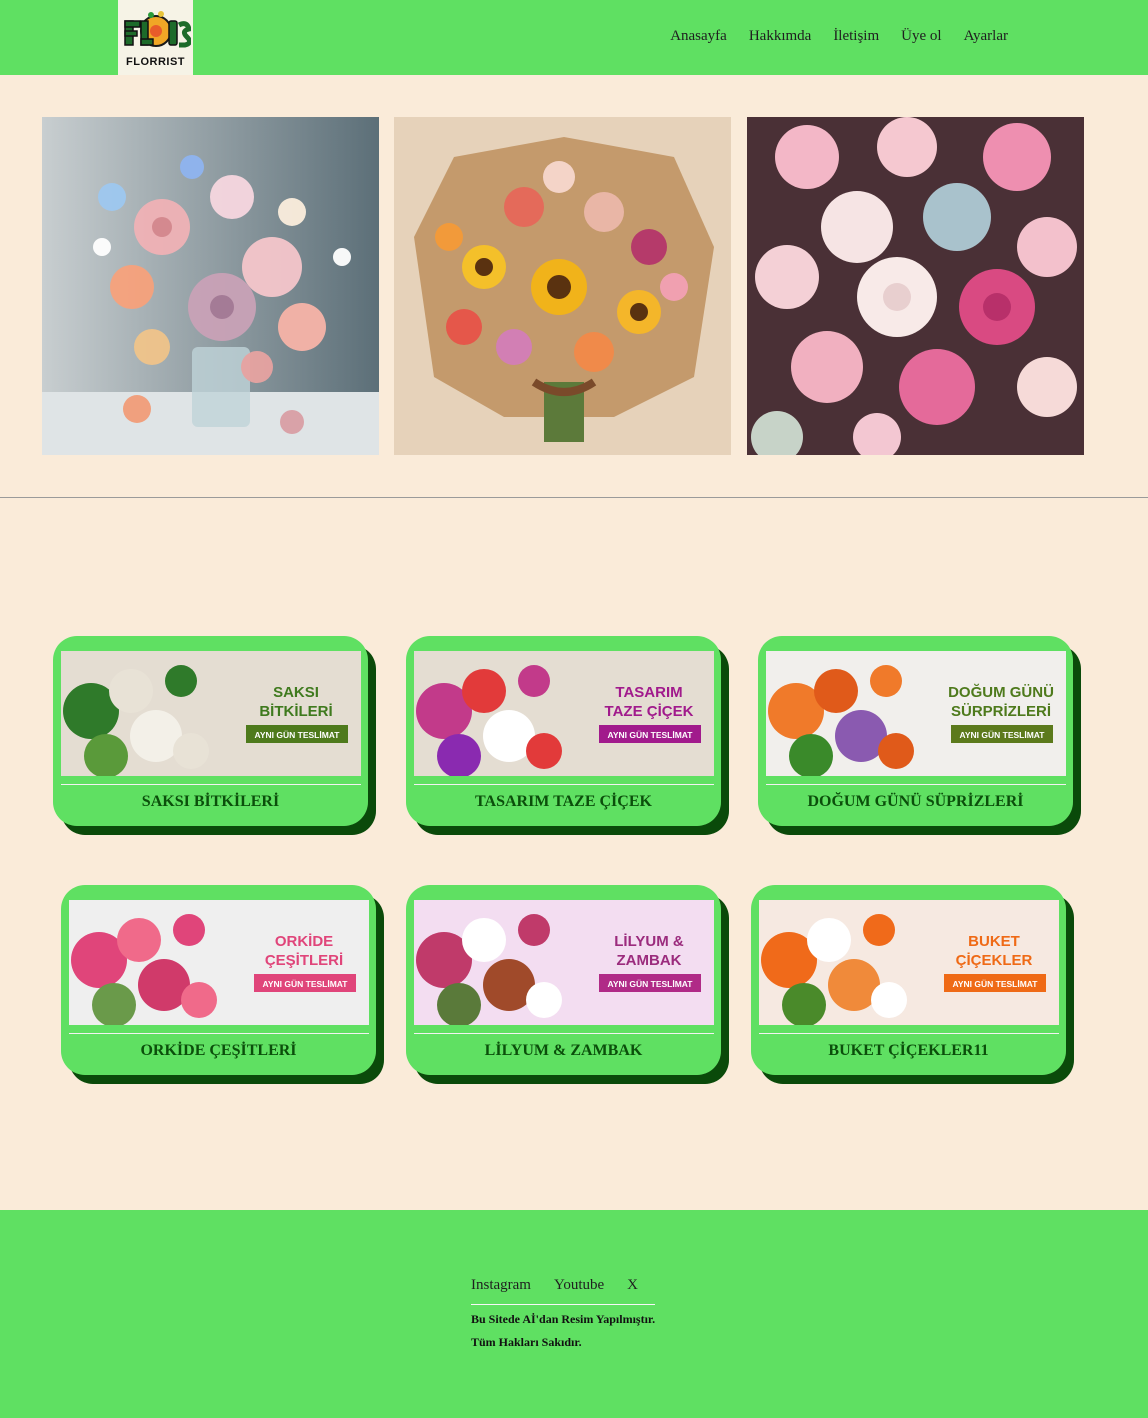 Image resolution: width=1148 pixels, height=1418 pixels. I want to click on category-label: DOĞUM GÜNÜ SÜPRİZLERİ, so click(915, 802).